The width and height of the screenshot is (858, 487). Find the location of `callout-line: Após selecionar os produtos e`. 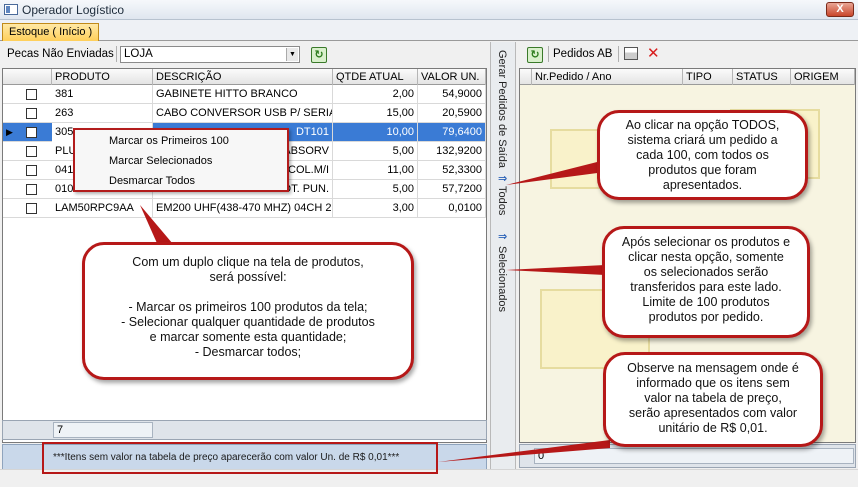

callout-line: Após selecionar os produtos e is located at coordinates (706, 242).